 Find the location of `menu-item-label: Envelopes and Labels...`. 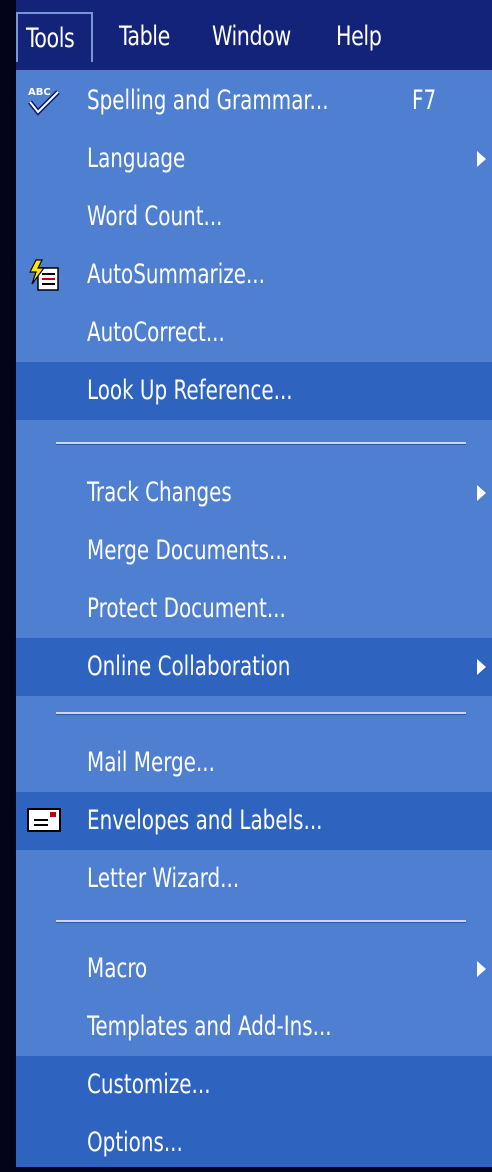

menu-item-label: Envelopes and Labels... is located at coordinates (205, 820).